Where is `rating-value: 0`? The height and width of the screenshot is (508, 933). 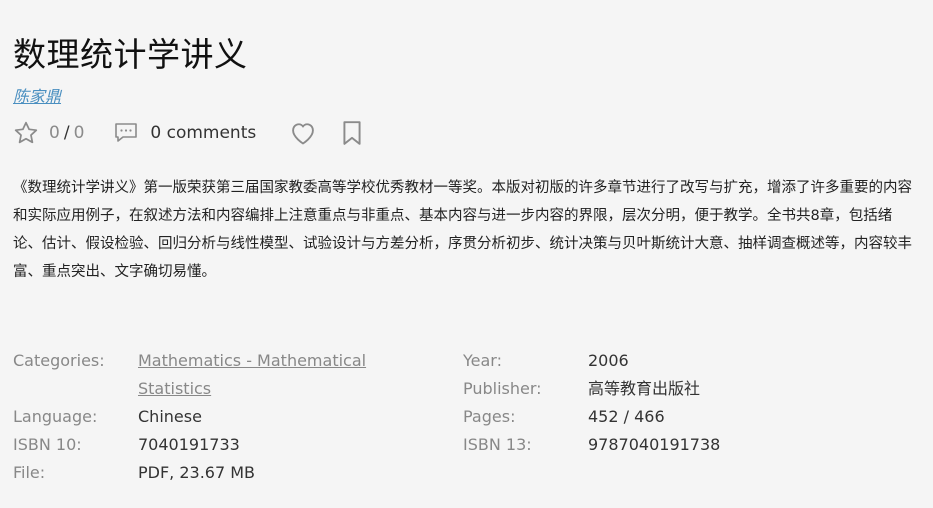 rating-value: 0 is located at coordinates (54, 133).